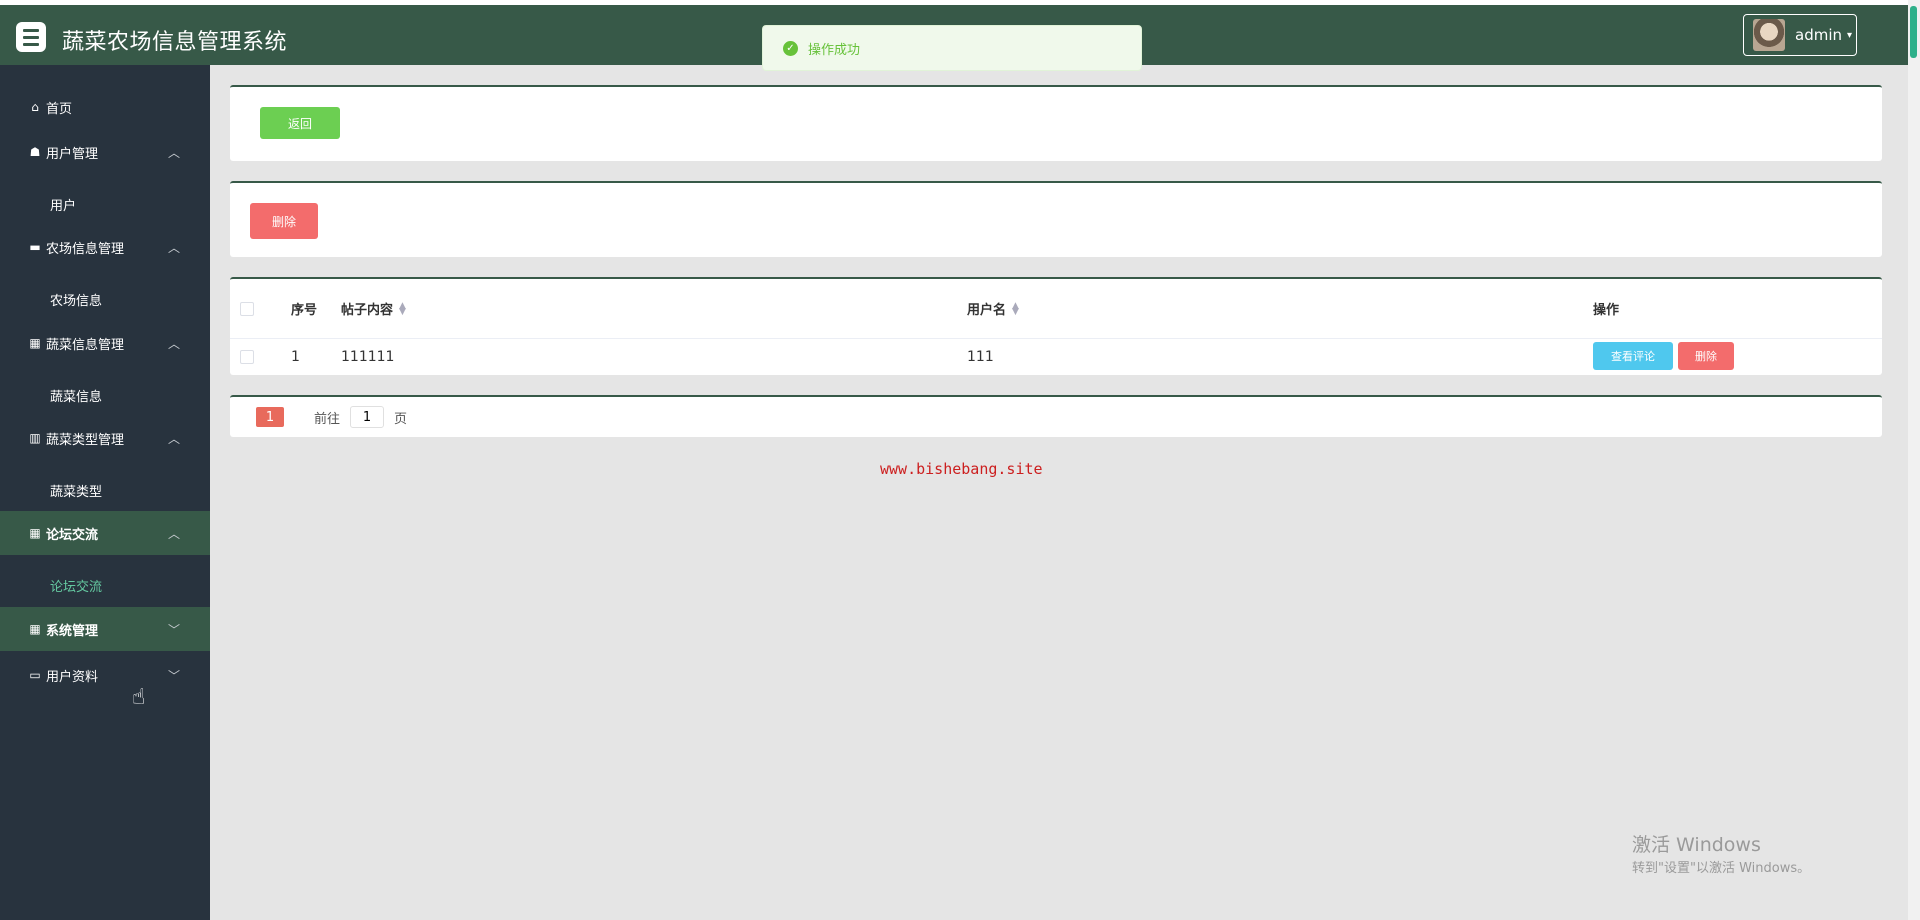 The image size is (1920, 920). Describe the element at coordinates (139, 697) in the screenshot. I see `hand-cursor-icon: ☝` at that location.